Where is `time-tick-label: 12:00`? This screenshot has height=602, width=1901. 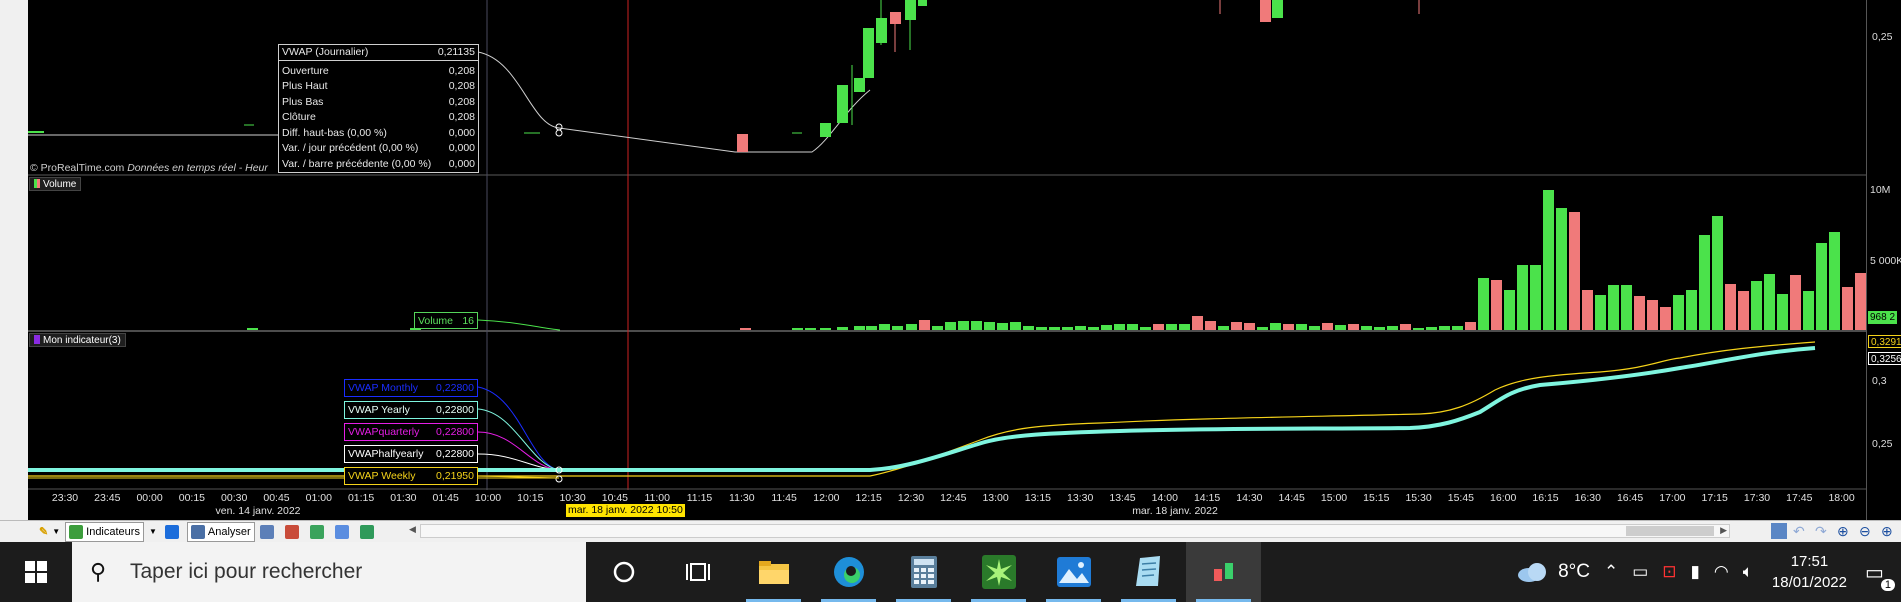 time-tick-label: 12:00 is located at coordinates (826, 498).